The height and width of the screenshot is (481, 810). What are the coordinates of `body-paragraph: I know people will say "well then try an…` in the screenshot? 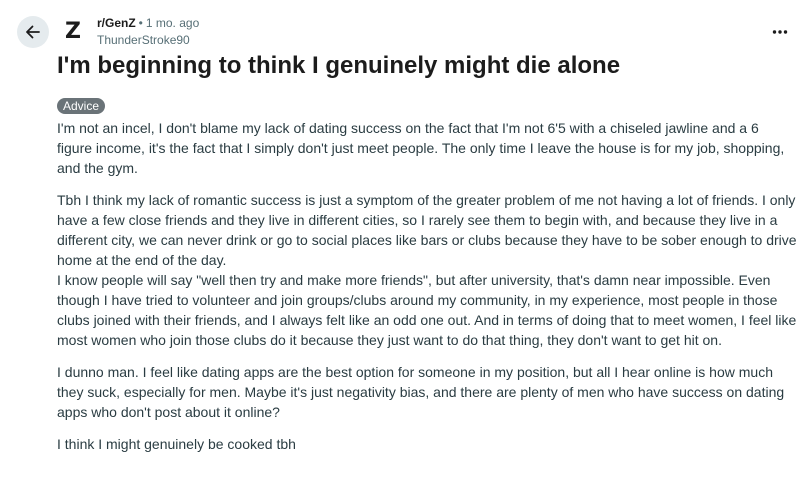 It's located at (427, 310).